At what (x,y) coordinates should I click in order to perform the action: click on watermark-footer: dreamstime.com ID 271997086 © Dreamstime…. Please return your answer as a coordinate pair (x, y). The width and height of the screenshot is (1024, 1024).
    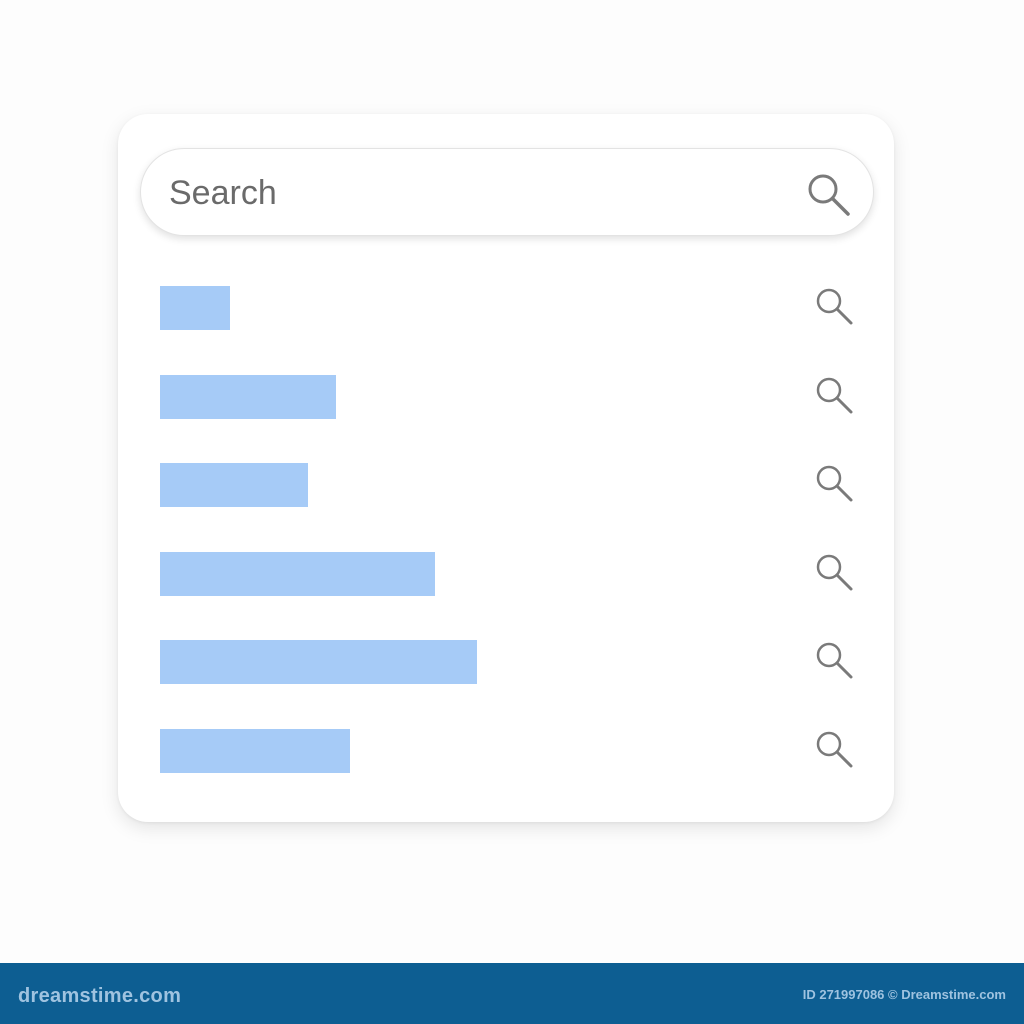
    Looking at the image, I should click on (512, 993).